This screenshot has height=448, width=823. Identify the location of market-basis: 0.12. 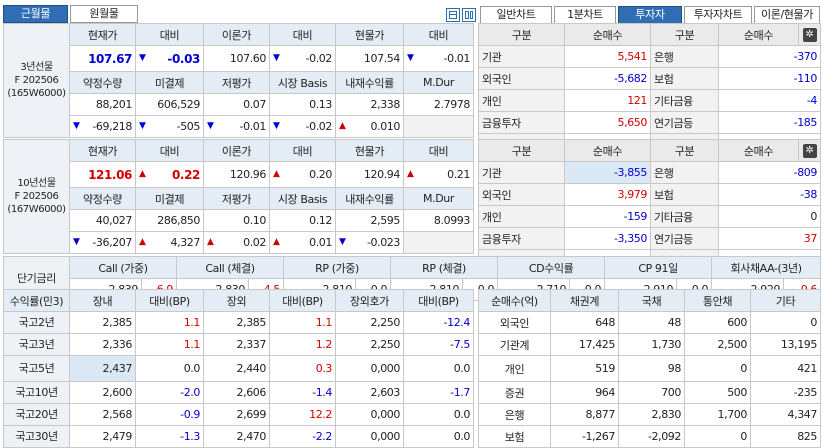
(302, 220).